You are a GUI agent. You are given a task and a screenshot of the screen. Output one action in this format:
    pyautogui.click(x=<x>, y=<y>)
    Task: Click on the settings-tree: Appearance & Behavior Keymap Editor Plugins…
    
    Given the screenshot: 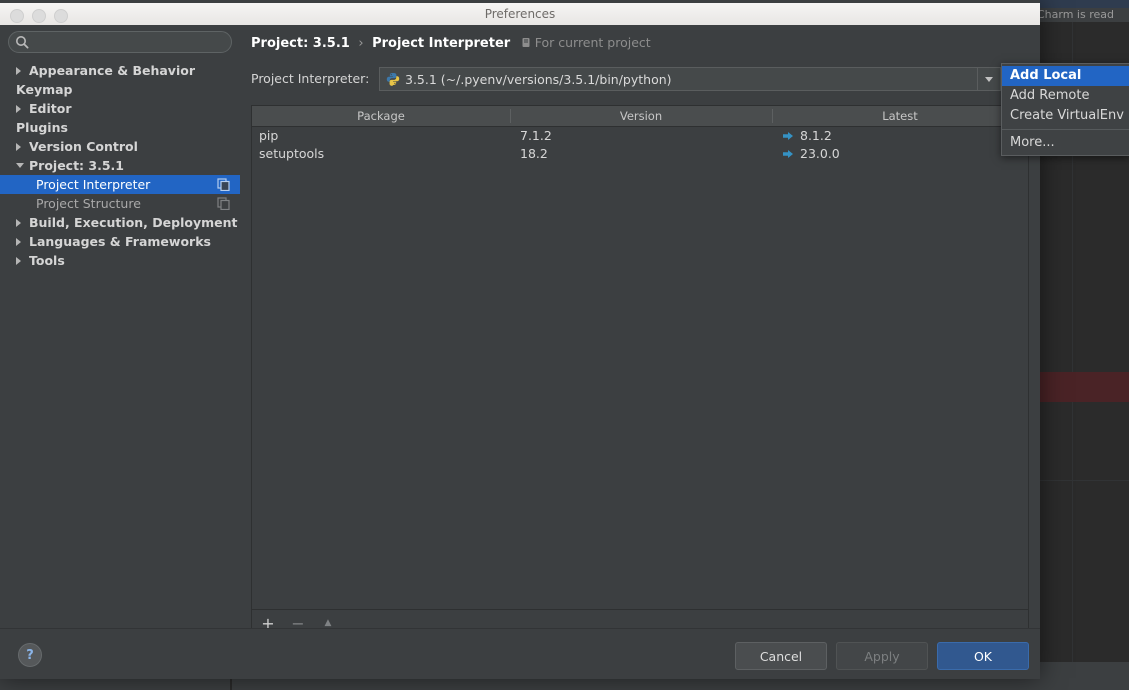 What is the action you would take?
    pyautogui.click(x=120, y=165)
    